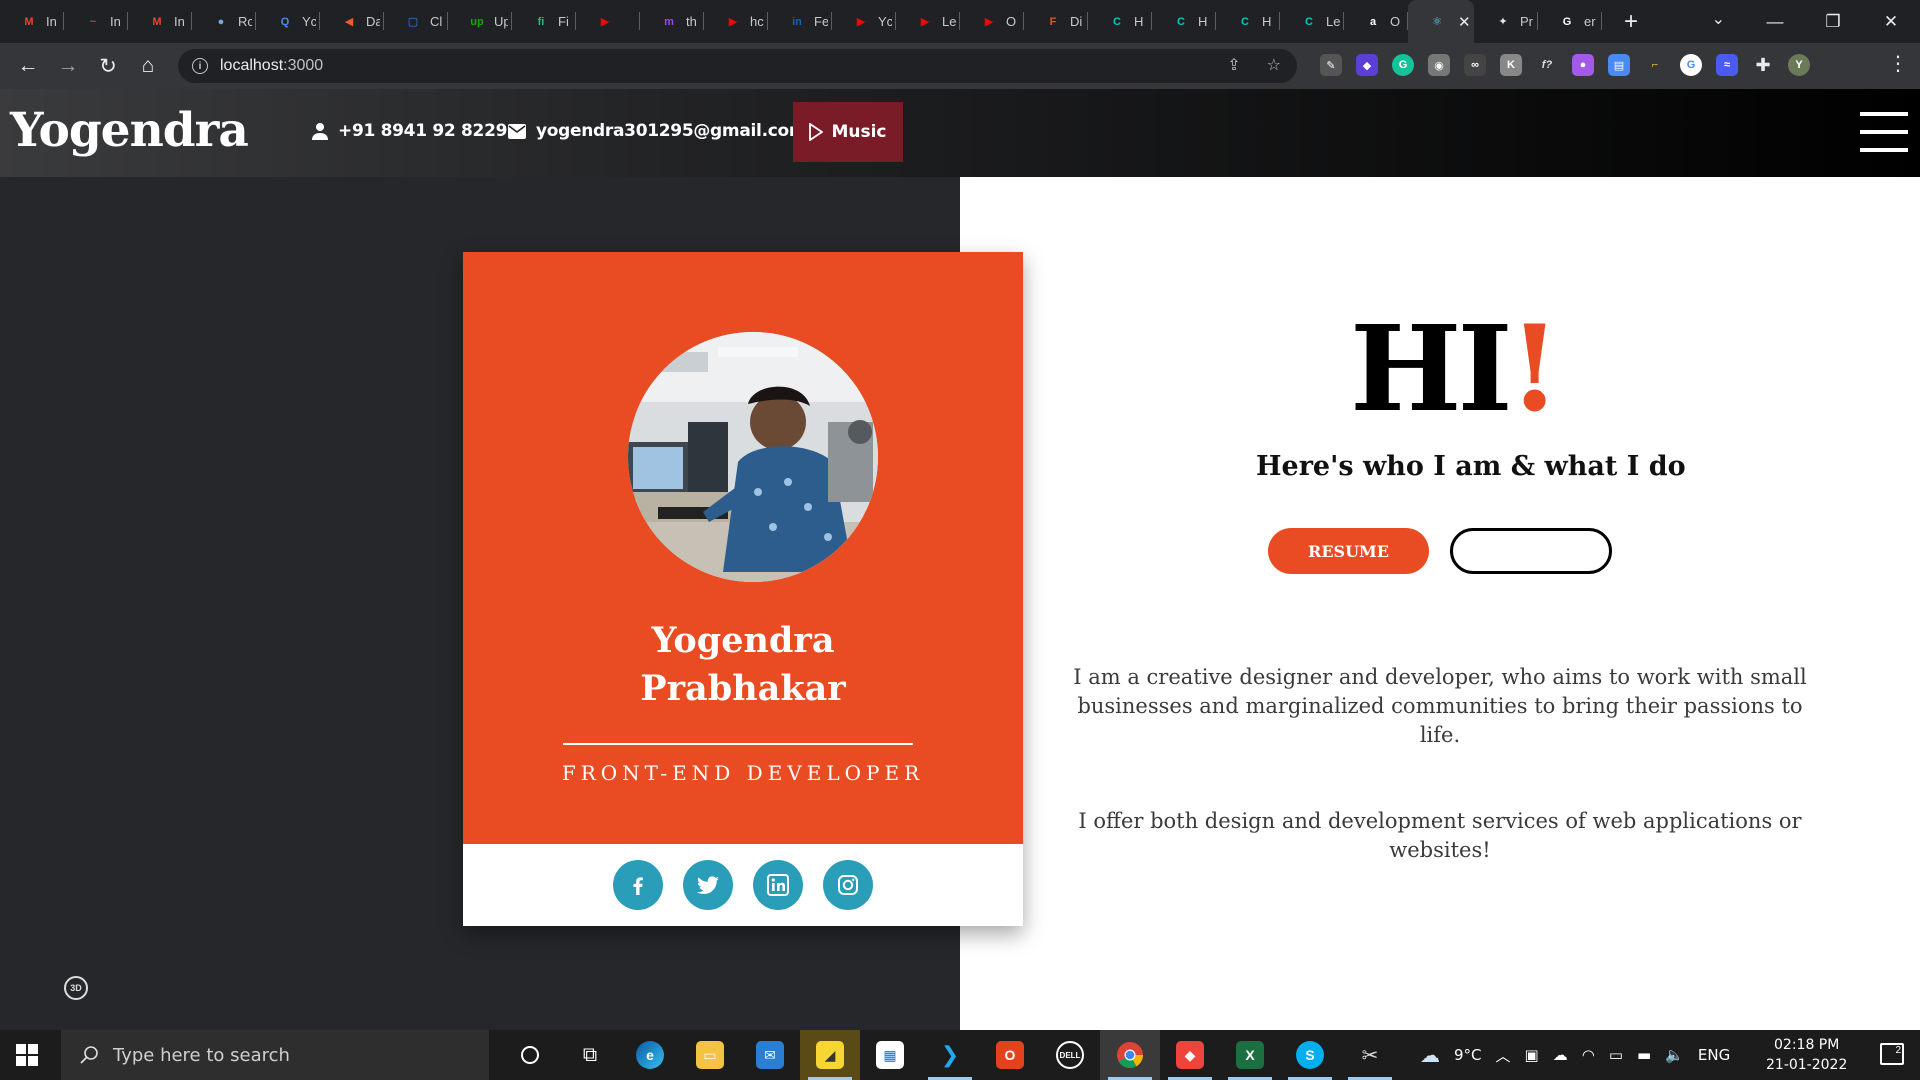 The height and width of the screenshot is (1080, 1920). What do you see at coordinates (708, 885) in the screenshot?
I see `twitter-icon` at bounding box center [708, 885].